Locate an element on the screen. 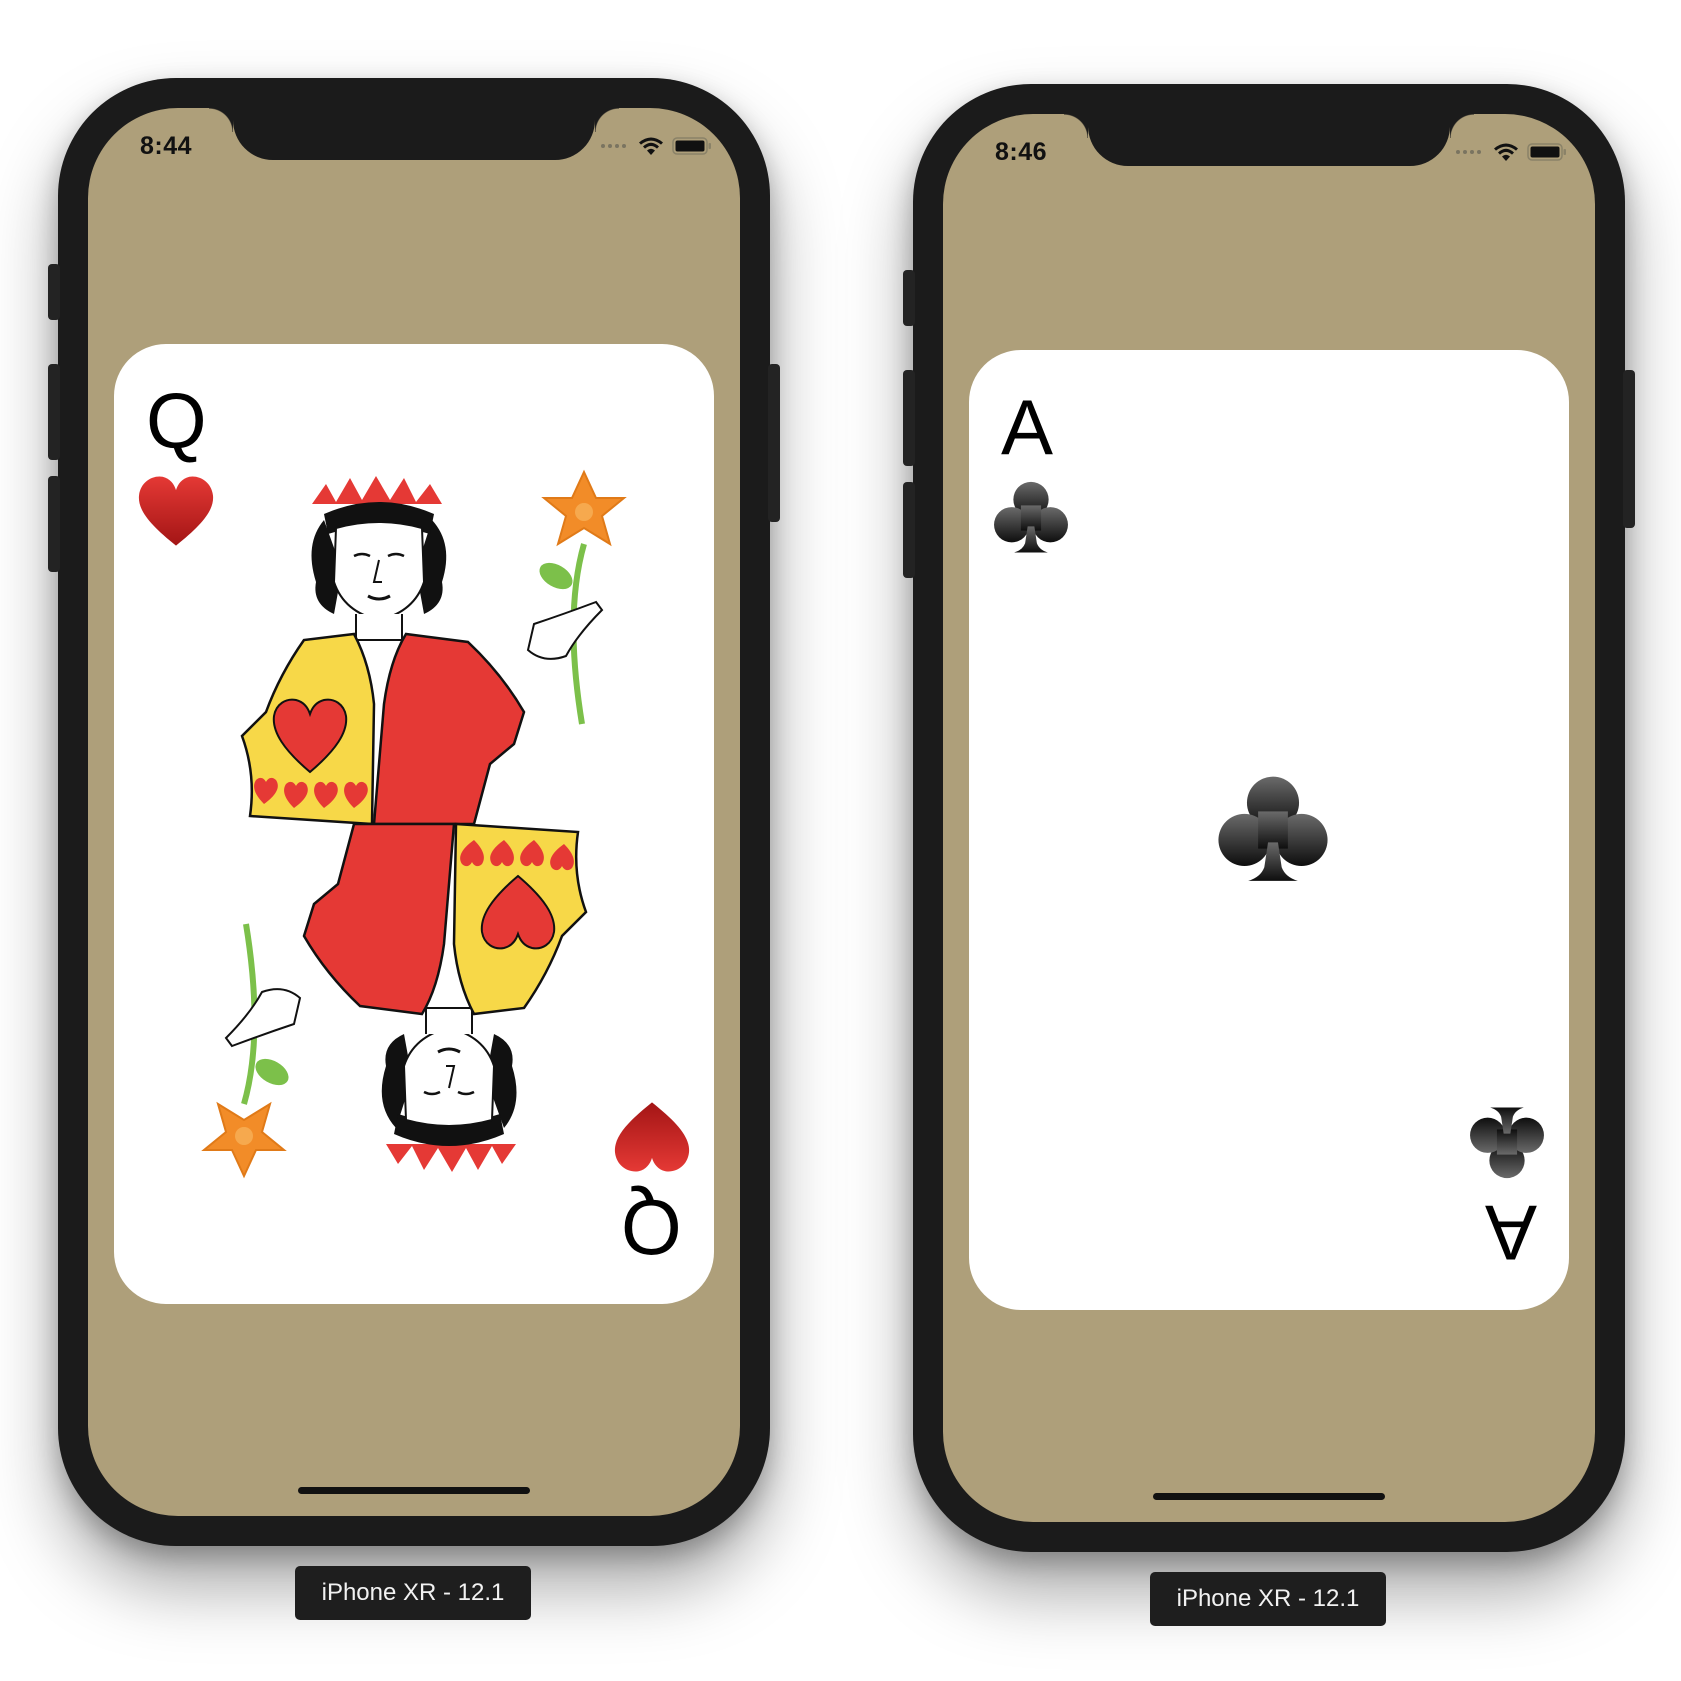 The image size is (1681, 1681). card-rank-top: A is located at coordinates (1027, 427).